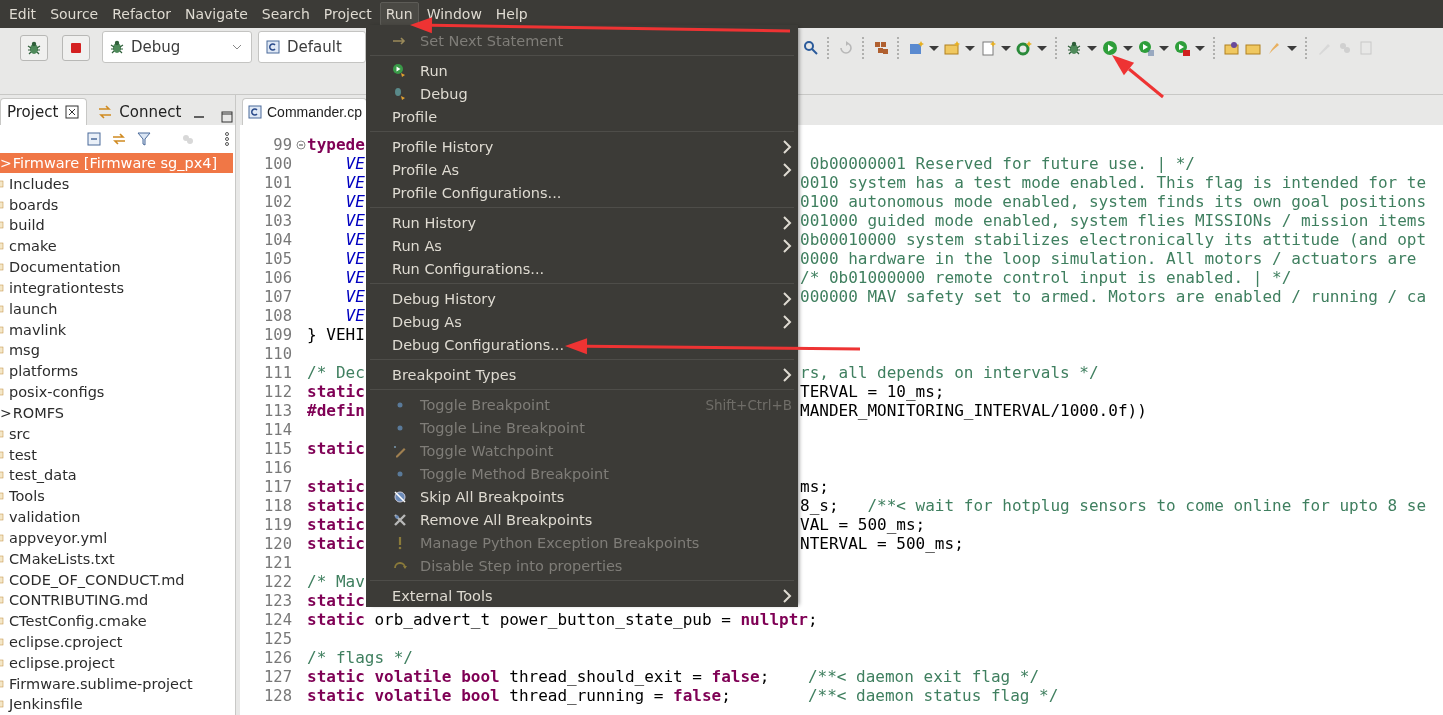  What do you see at coordinates (227, 116) in the screenshot?
I see `maximize-icon` at bounding box center [227, 116].